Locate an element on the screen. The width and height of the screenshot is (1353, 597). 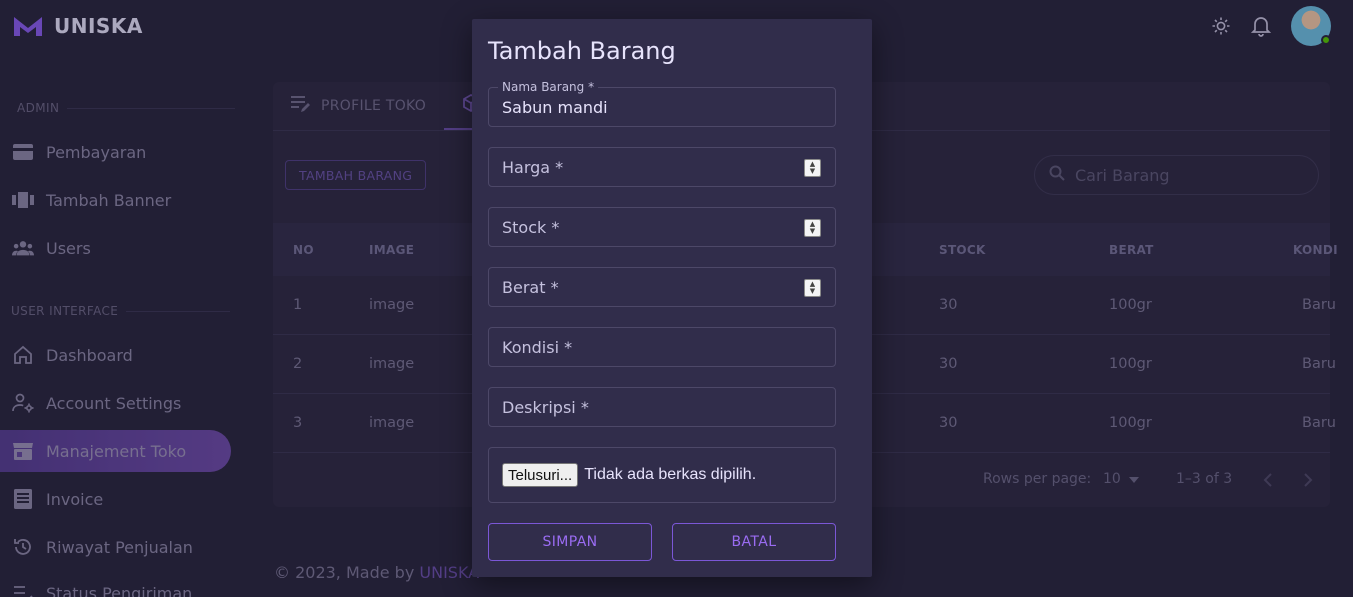
image-file-input: Telusuri... Tidak ada berkas dipilih. is located at coordinates (662, 475).